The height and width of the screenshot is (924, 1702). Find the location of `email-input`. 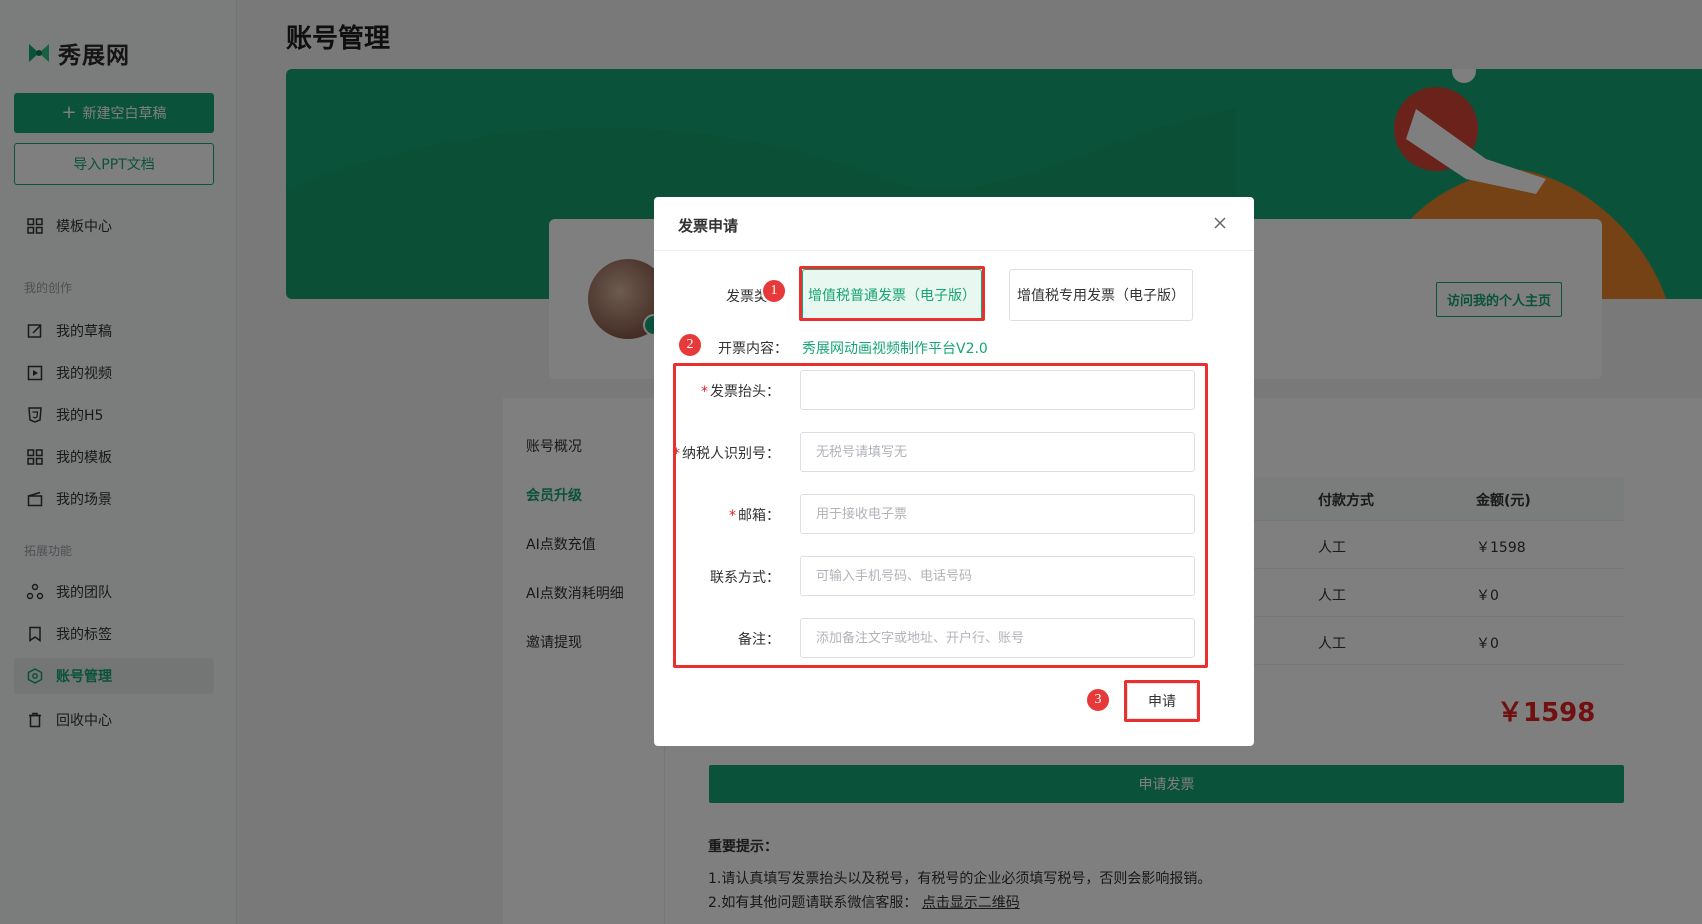

email-input is located at coordinates (997, 514).